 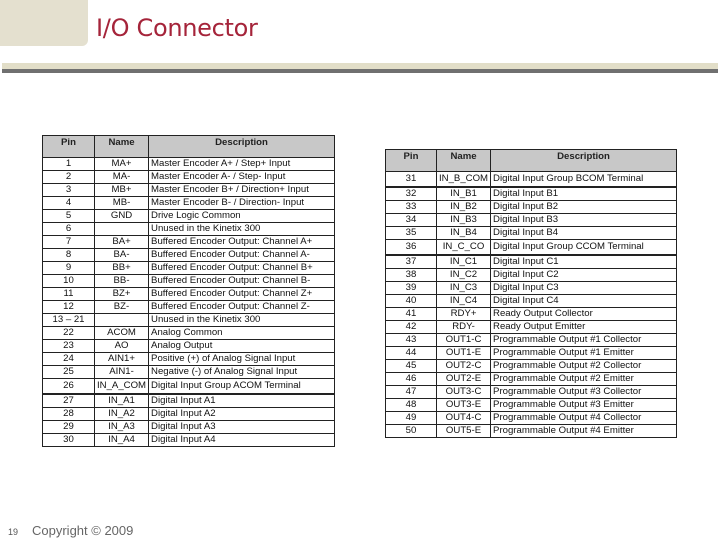 I want to click on table-row: 33 IN_B2 Digital Input B2, so click(x=531, y=207).